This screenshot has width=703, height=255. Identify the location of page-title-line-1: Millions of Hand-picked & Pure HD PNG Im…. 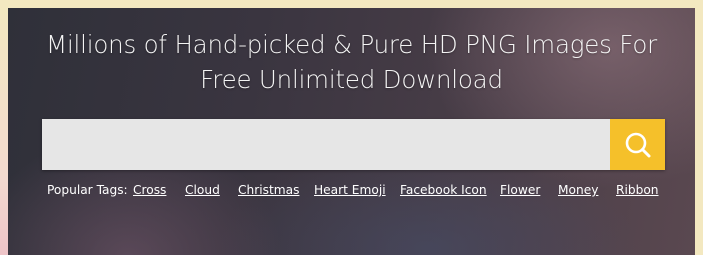
(351, 44).